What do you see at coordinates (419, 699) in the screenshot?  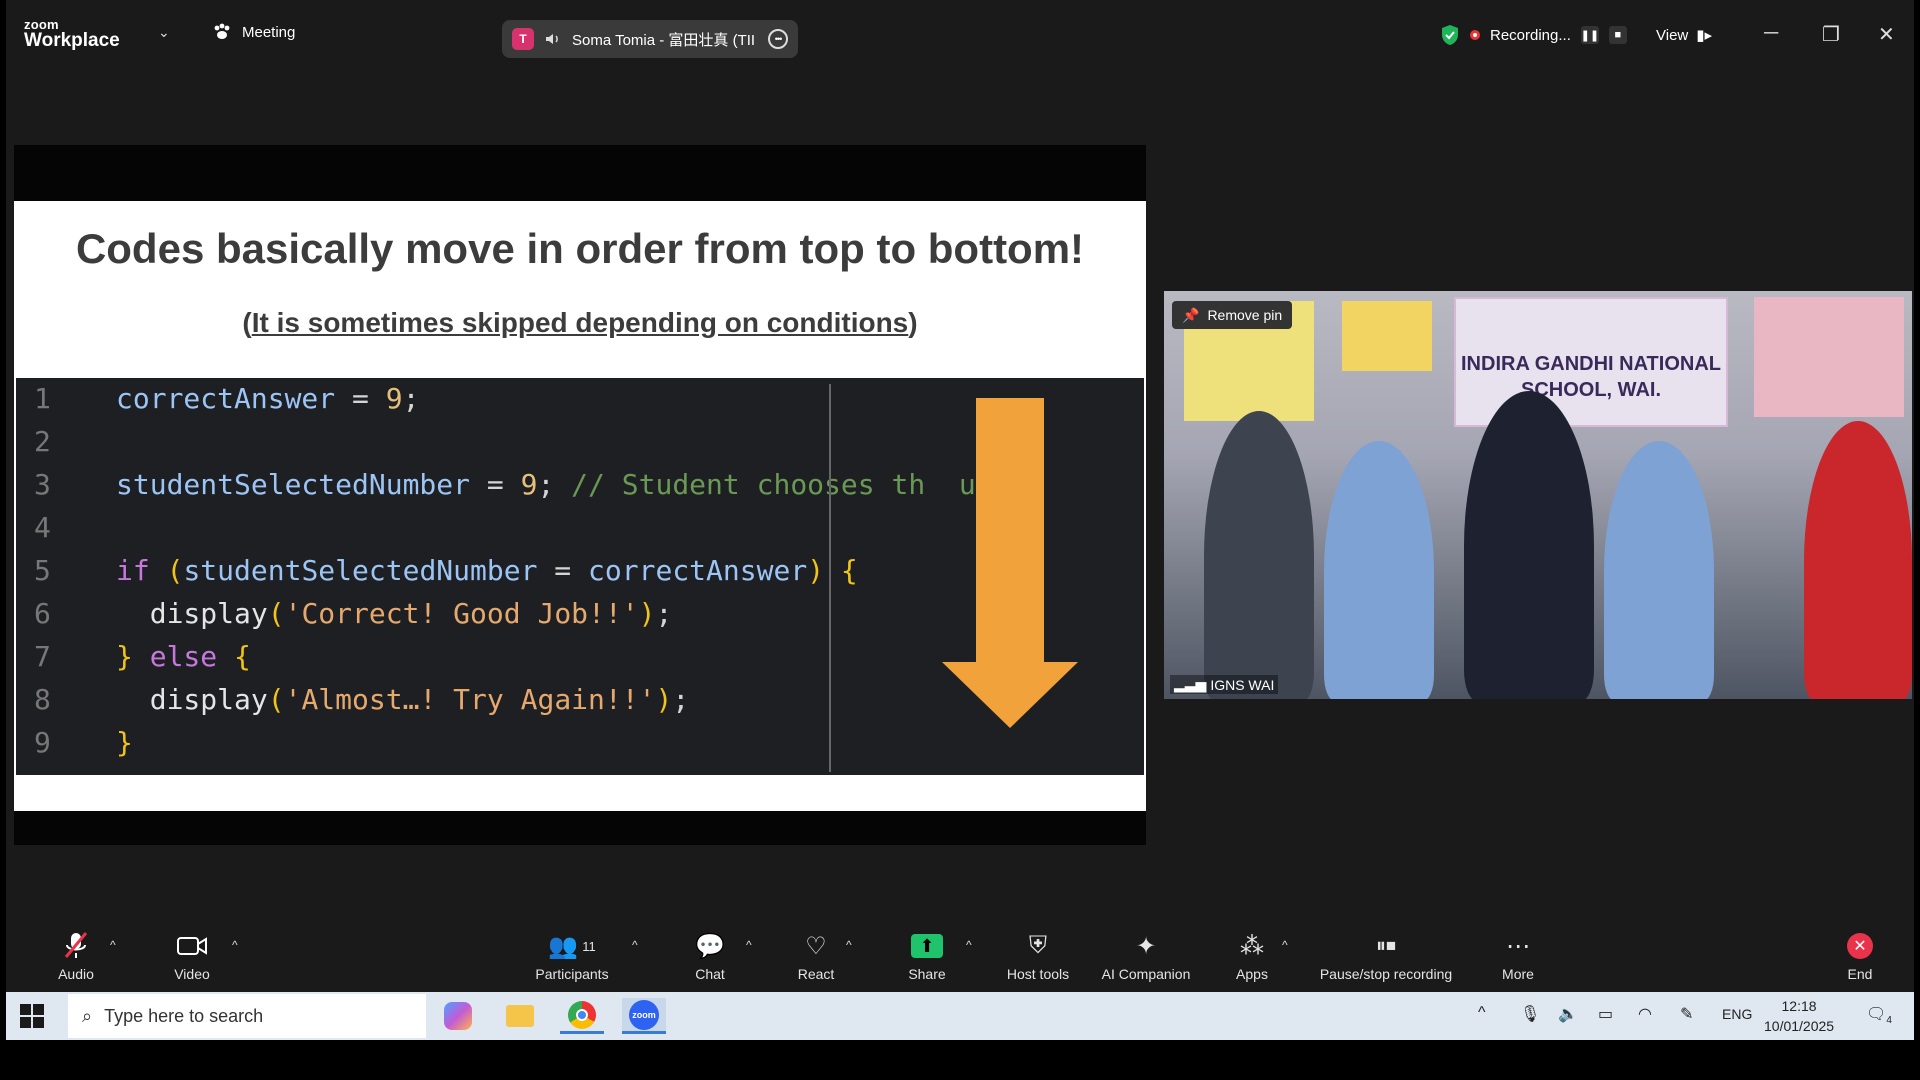 I see `code-text: display('Almost…! Try Again!!');` at bounding box center [419, 699].